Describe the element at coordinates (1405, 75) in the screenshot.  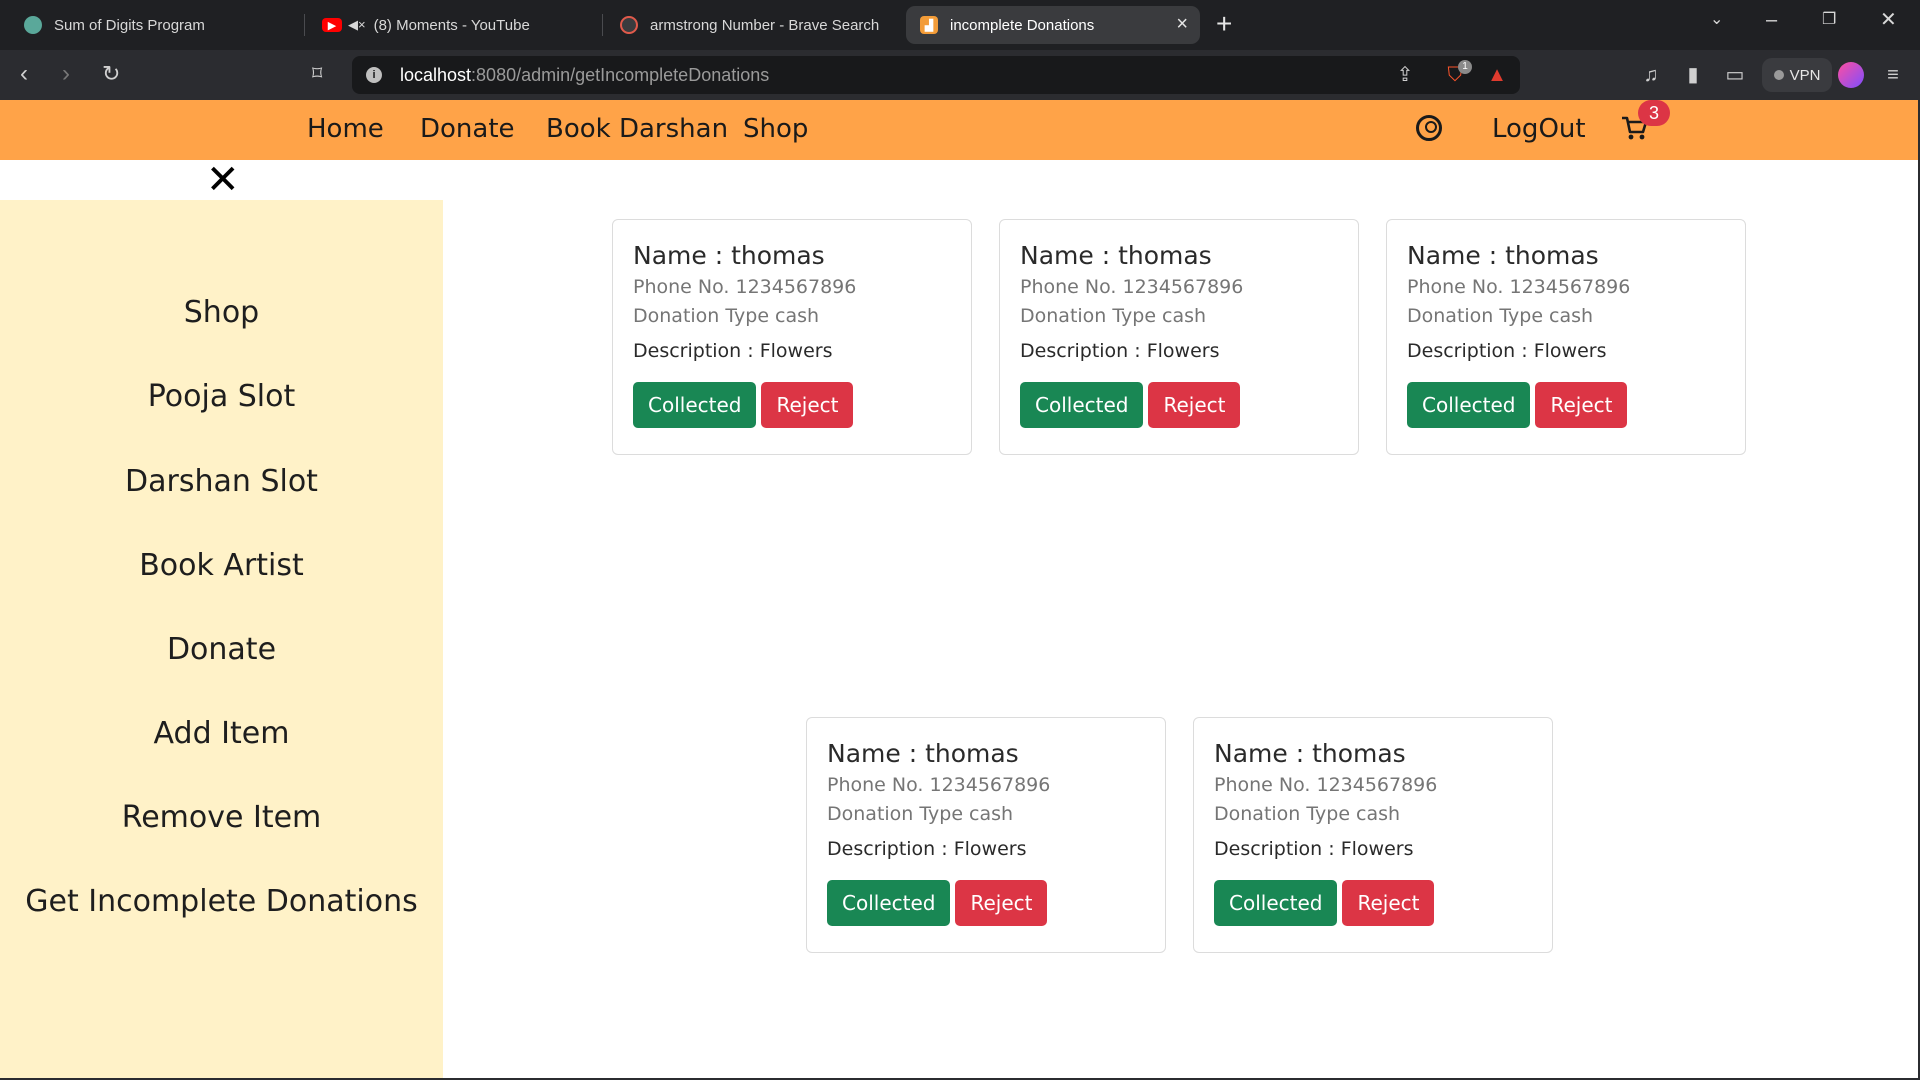
I see `share-icon: ⇪` at that location.